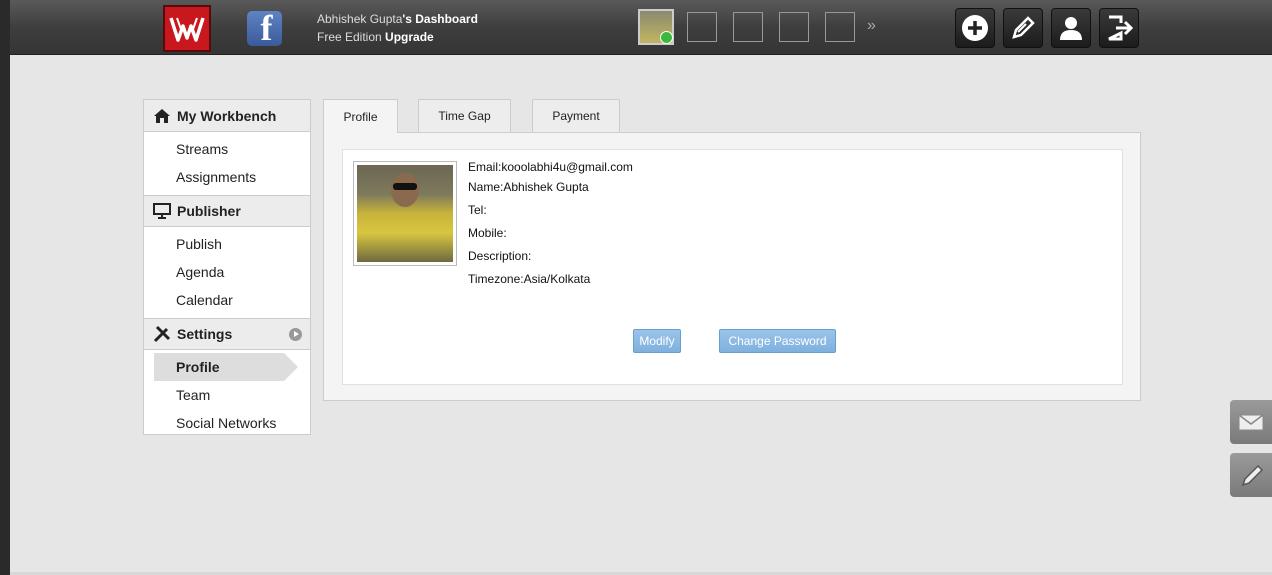  I want to click on sidebar-item-profile: Profile, so click(226, 367).